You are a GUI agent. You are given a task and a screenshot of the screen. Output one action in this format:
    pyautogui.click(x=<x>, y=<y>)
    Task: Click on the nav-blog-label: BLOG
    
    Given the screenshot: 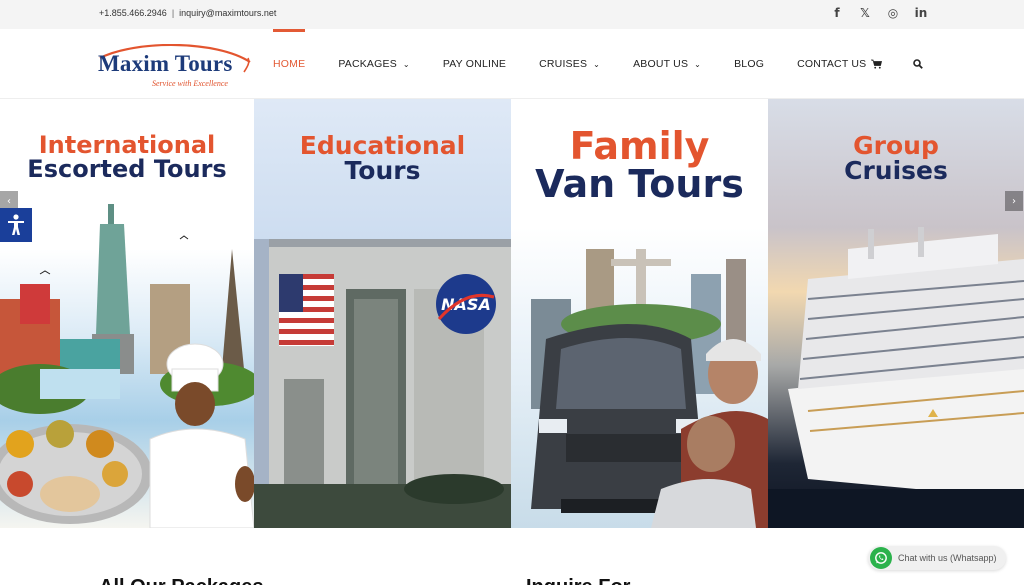 What is the action you would take?
    pyautogui.click(x=749, y=64)
    